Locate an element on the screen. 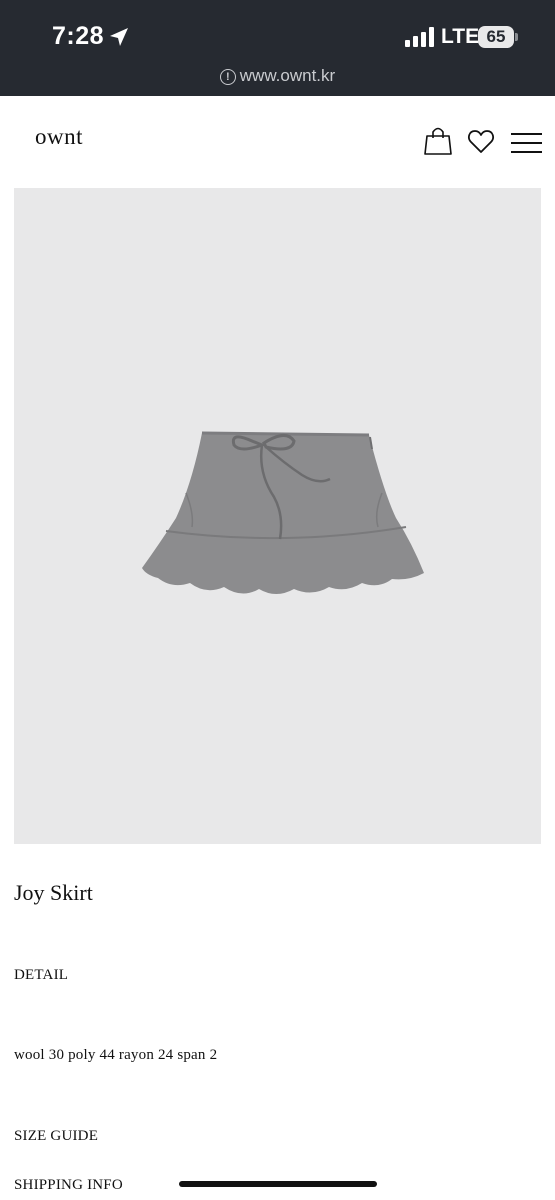 This screenshot has width=555, height=1200. address-bar: ! www.ownt.kr is located at coordinates (277, 76).